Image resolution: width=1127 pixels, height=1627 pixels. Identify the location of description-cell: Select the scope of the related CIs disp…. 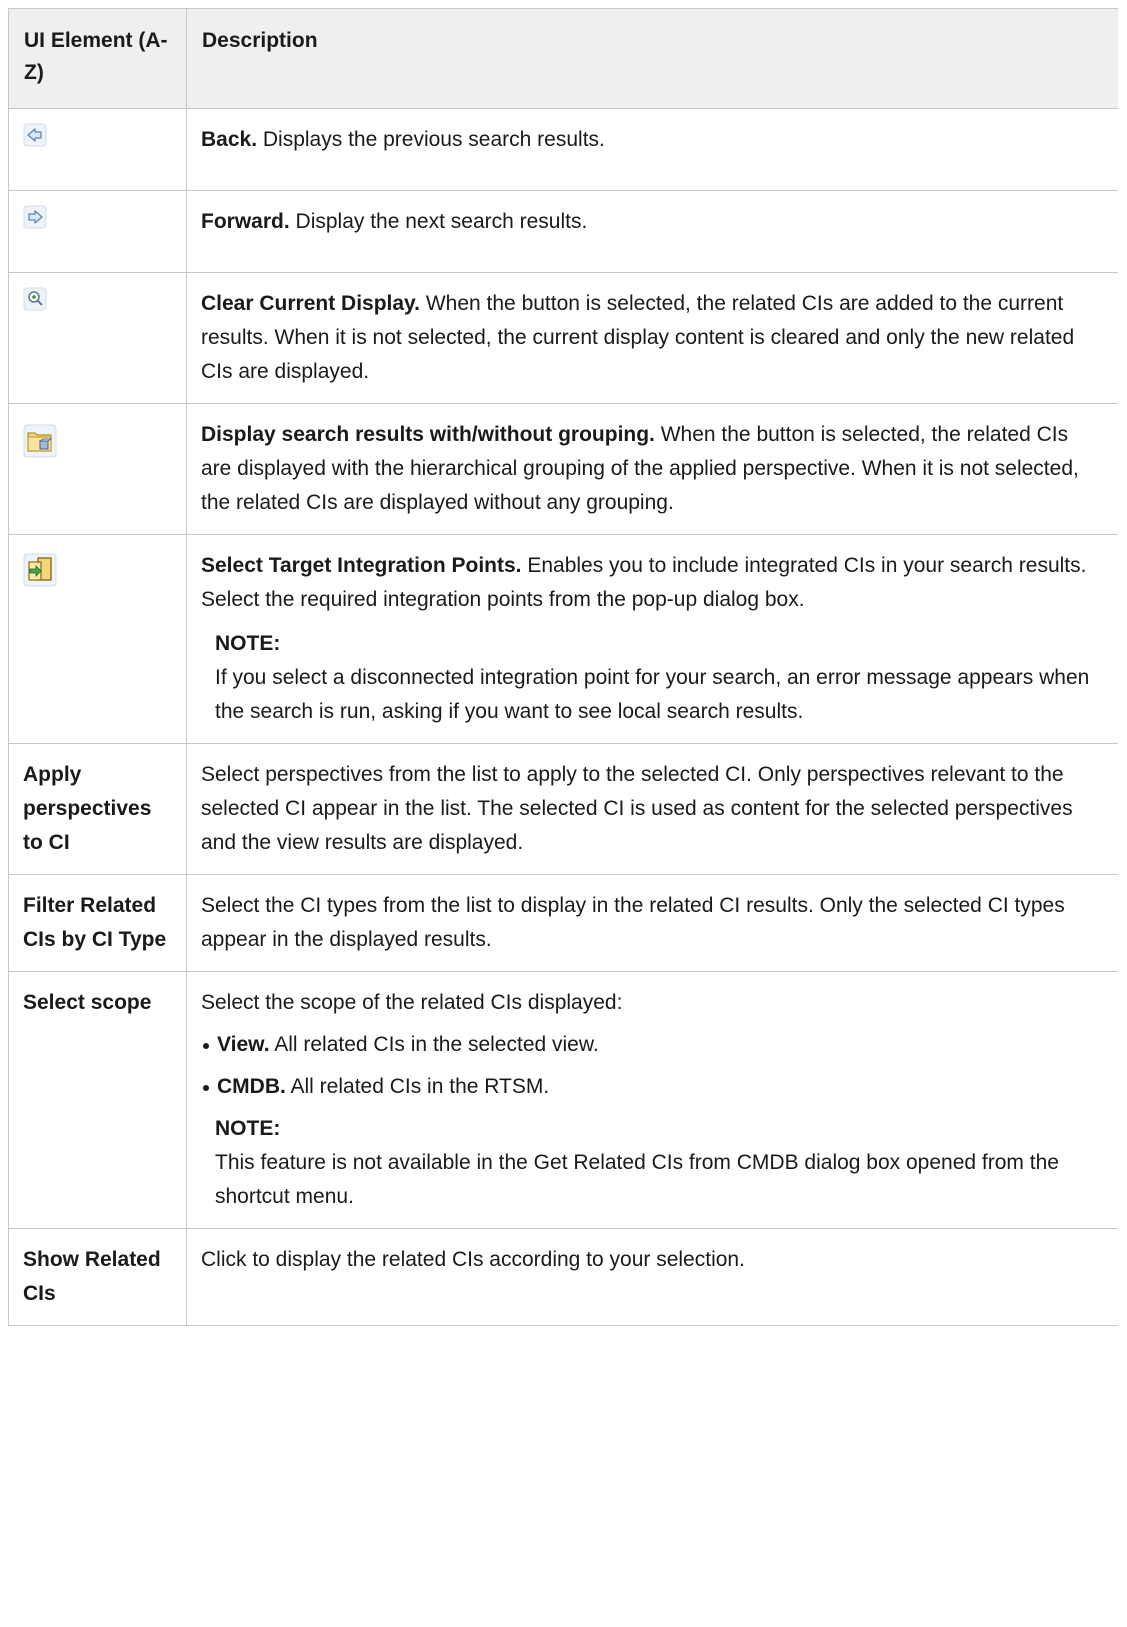
(652, 1100).